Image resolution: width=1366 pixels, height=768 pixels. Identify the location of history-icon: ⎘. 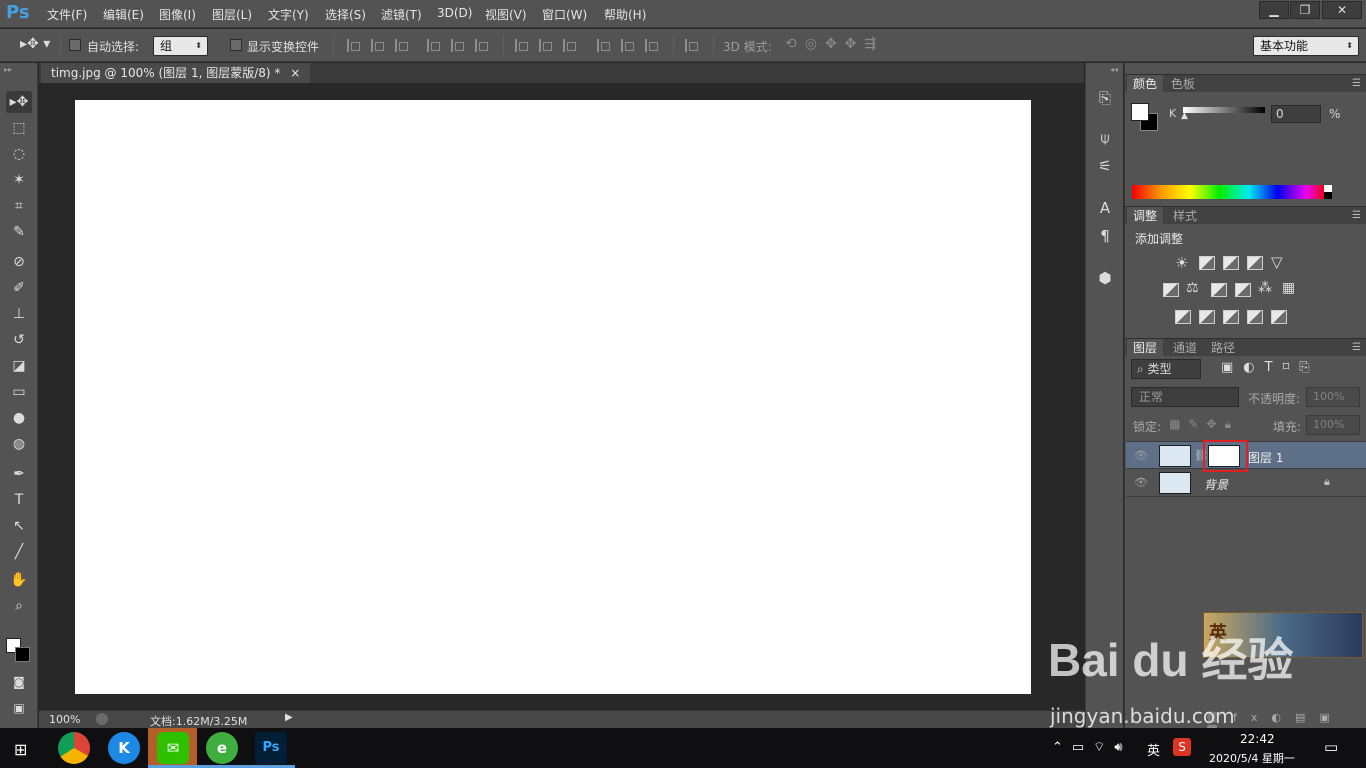
(1105, 98).